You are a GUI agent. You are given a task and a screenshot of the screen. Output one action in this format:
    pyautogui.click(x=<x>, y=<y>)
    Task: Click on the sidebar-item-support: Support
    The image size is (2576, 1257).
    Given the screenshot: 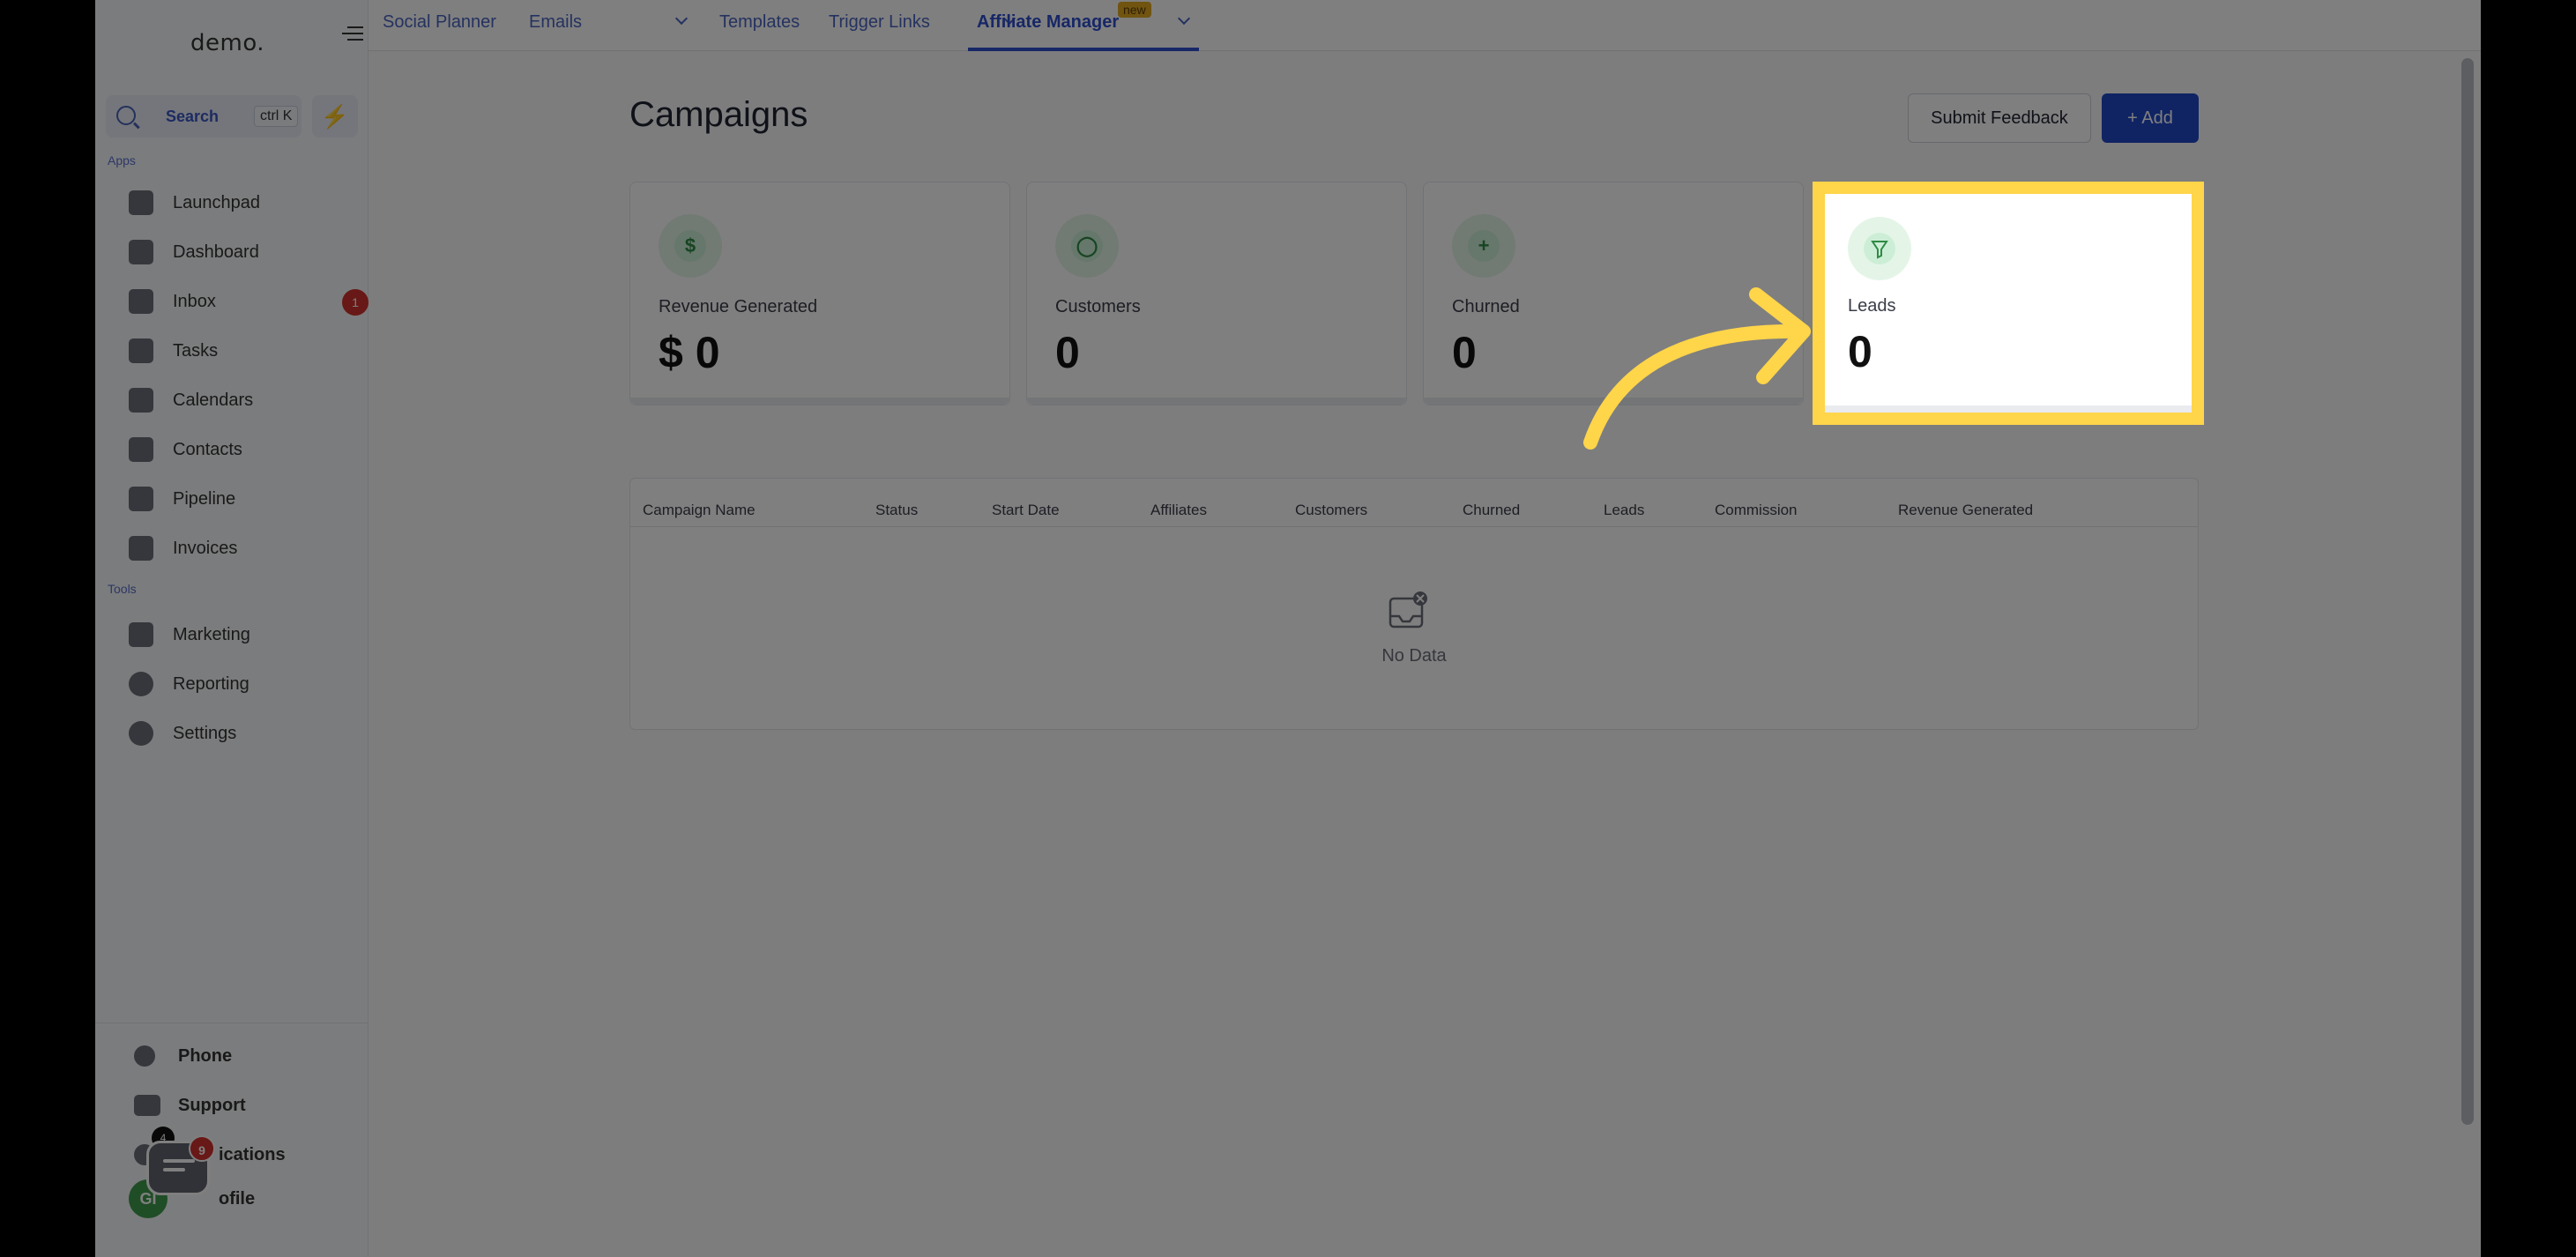 What is the action you would take?
    pyautogui.click(x=244, y=1105)
    